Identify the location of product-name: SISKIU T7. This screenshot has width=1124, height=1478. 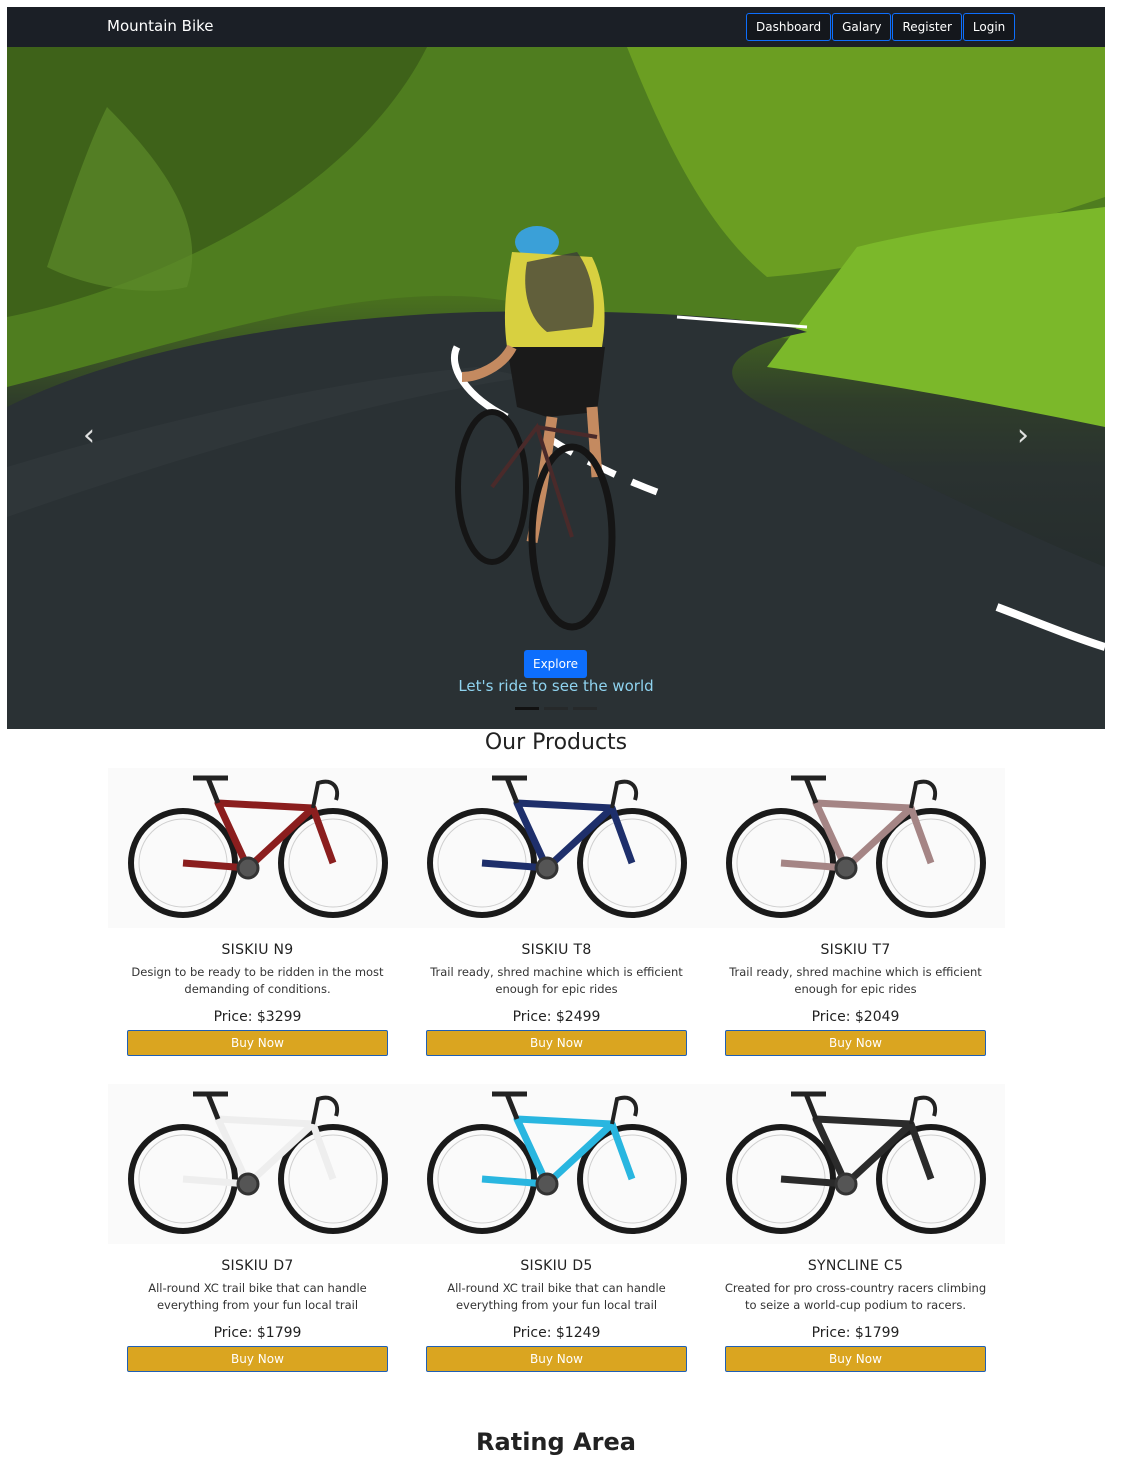
(855, 950).